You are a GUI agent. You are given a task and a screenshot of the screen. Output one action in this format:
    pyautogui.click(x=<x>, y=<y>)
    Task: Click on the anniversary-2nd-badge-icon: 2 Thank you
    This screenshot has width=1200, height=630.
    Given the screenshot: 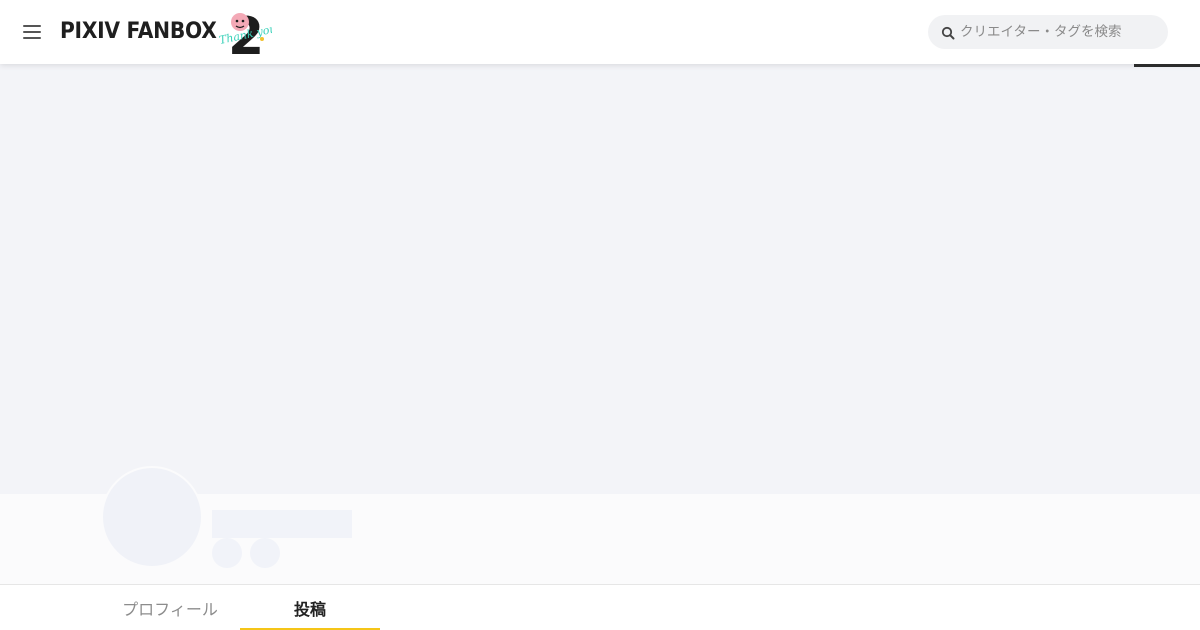 What is the action you would take?
    pyautogui.click(x=245, y=32)
    